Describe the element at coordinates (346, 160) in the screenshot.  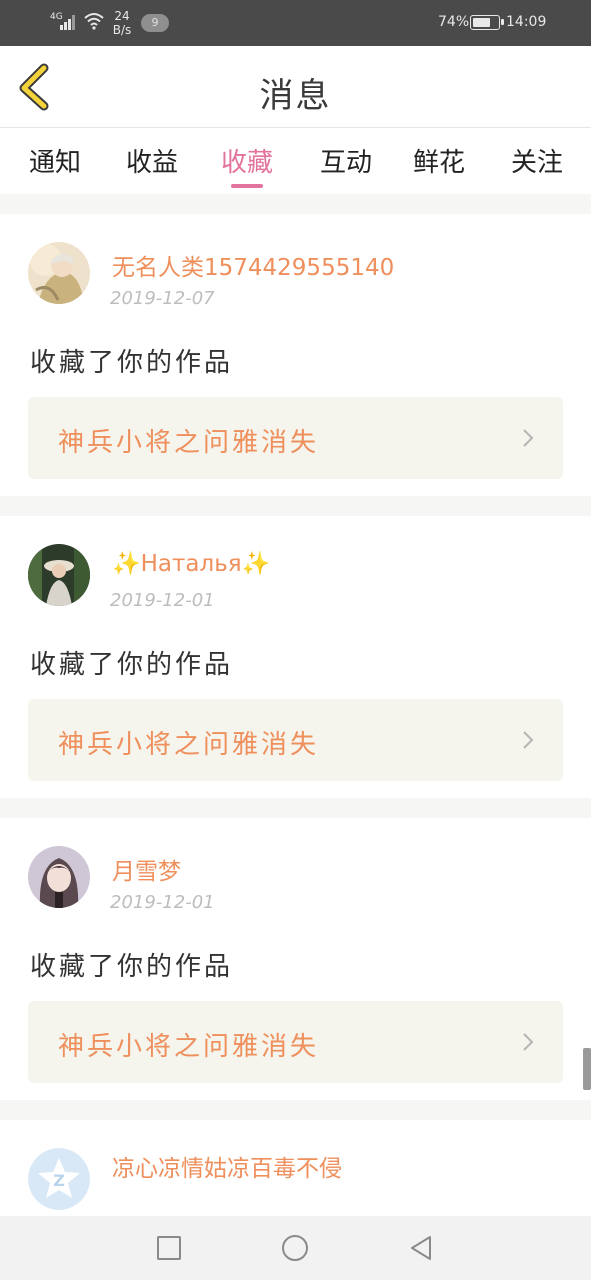
I see `tab-interactions: 互动` at that location.